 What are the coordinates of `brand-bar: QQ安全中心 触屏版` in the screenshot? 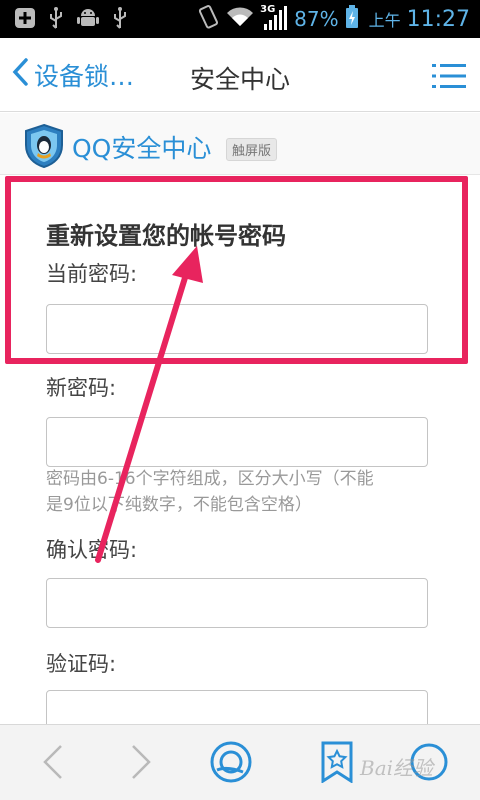 It's located at (240, 144).